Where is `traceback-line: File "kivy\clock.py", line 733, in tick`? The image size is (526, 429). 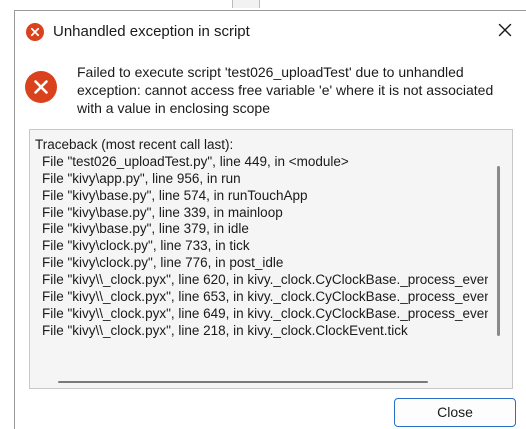 traceback-line: File "kivy\clock.py", line 733, in tick is located at coordinates (146, 246).